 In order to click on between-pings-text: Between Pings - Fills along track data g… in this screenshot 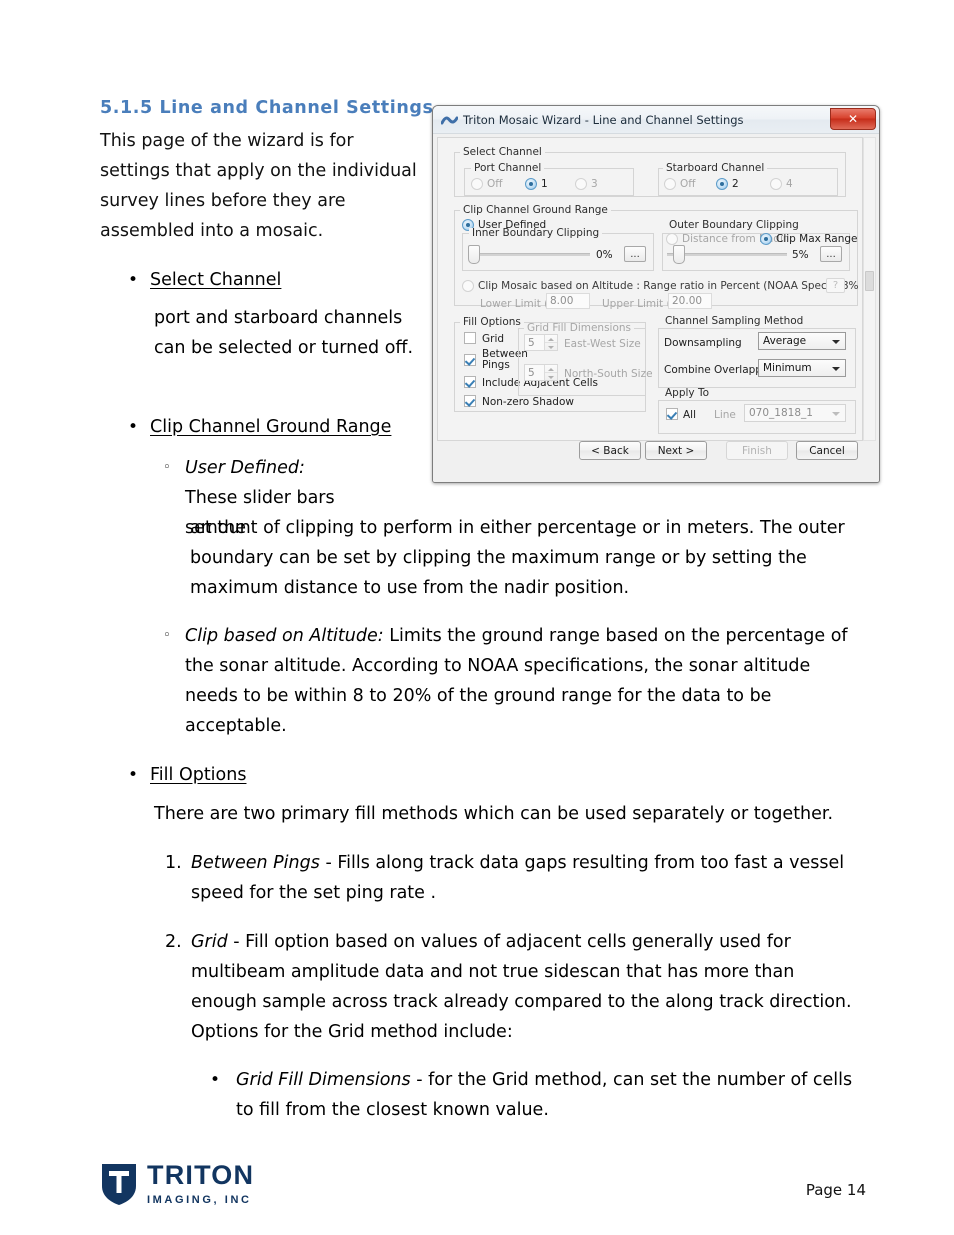, I will do `click(527, 878)`.